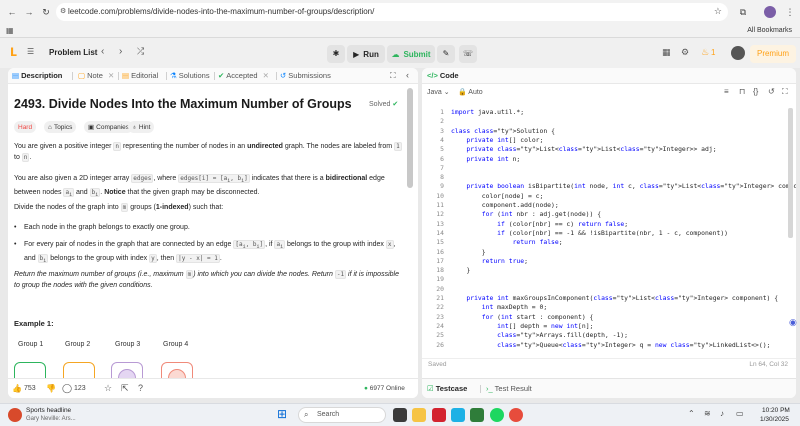 The width and height of the screenshot is (800, 426). Describe the element at coordinates (743, 12) in the screenshot. I see `extensions-icon: ⧉` at that location.